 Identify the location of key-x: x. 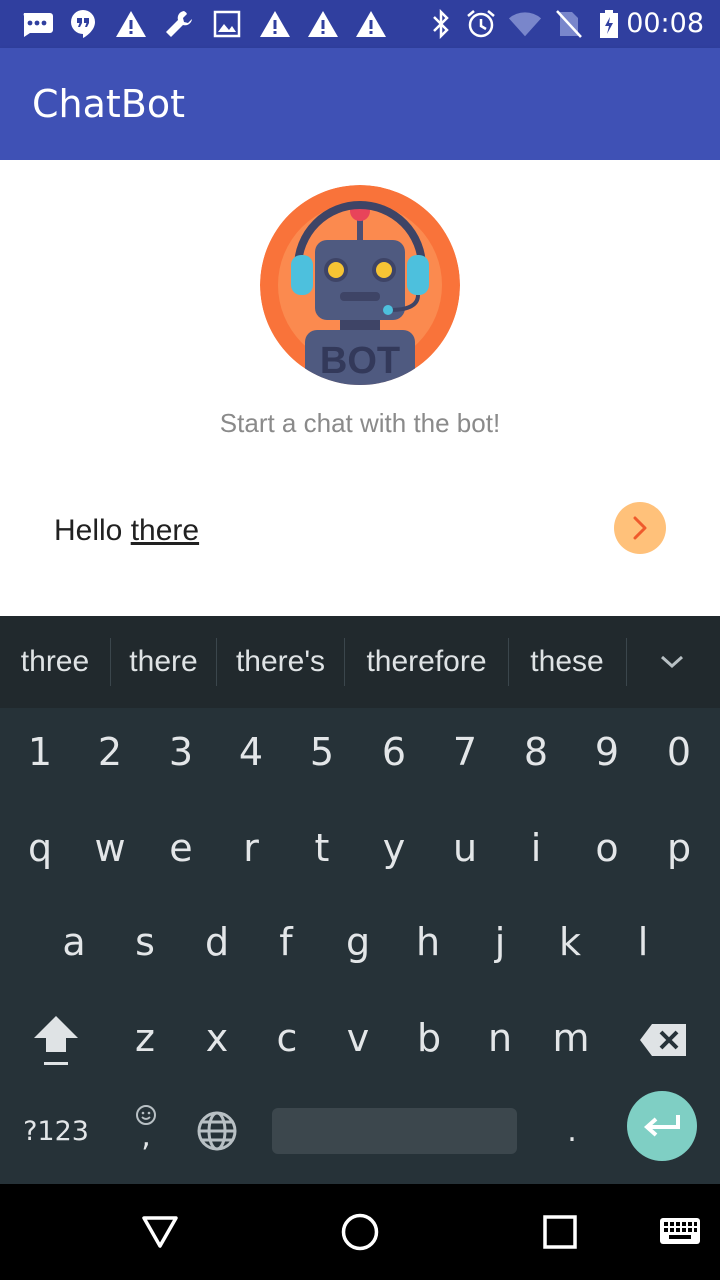
(217, 1038).